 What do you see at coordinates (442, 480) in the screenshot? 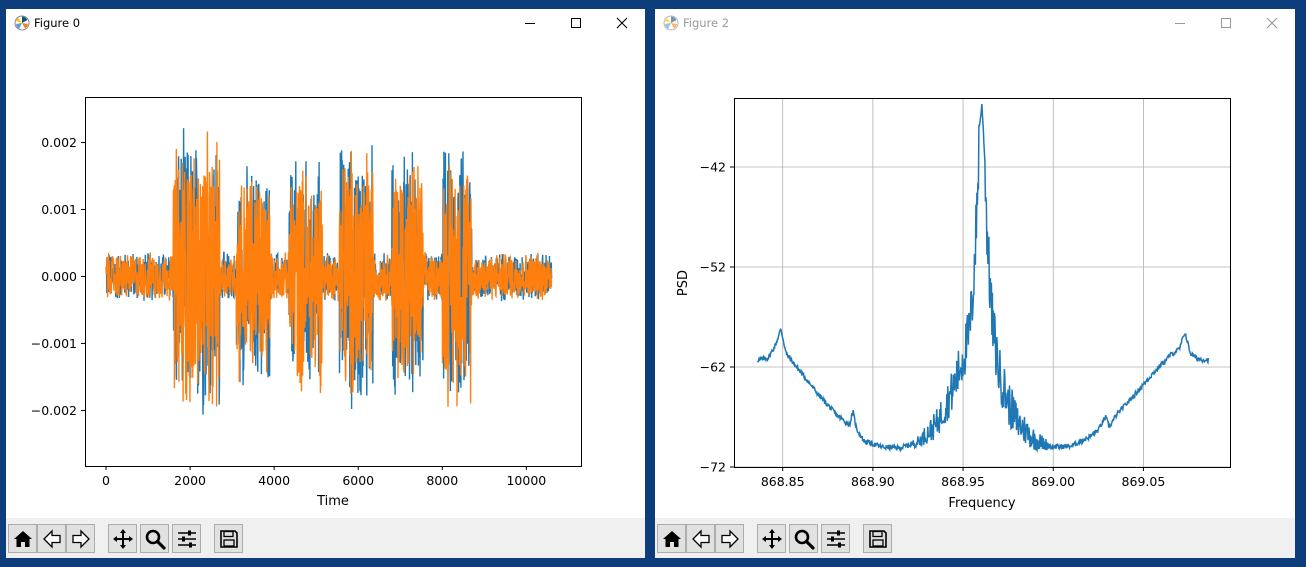
I see `x-tick-label: 8000` at bounding box center [442, 480].